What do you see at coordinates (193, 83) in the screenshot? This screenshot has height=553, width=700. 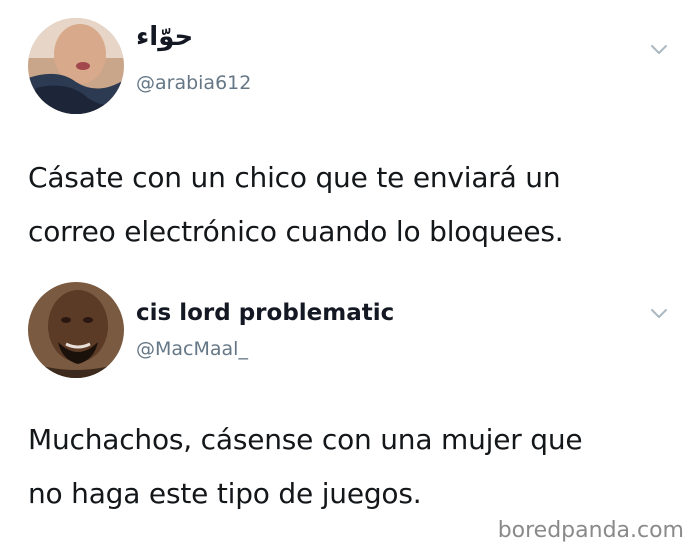 I see `user-handle: @arabia612` at bounding box center [193, 83].